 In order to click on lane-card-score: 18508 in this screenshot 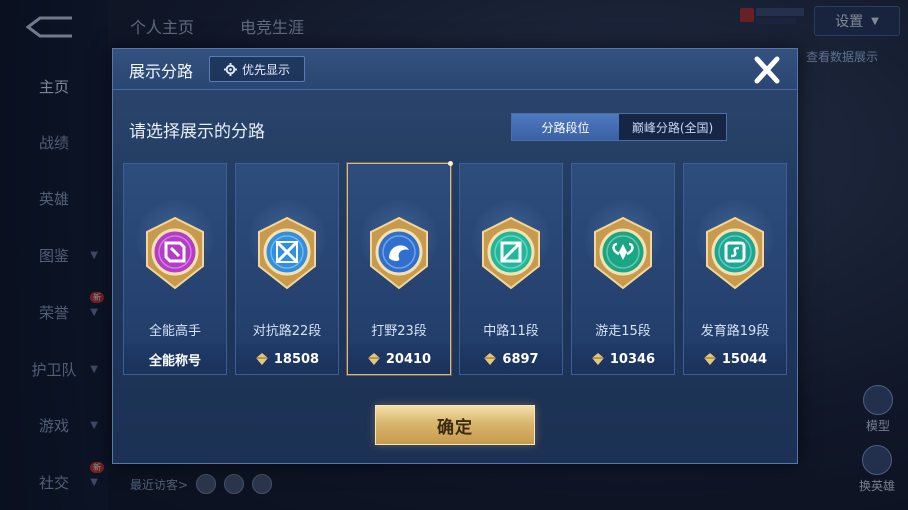, I will do `click(287, 359)`.